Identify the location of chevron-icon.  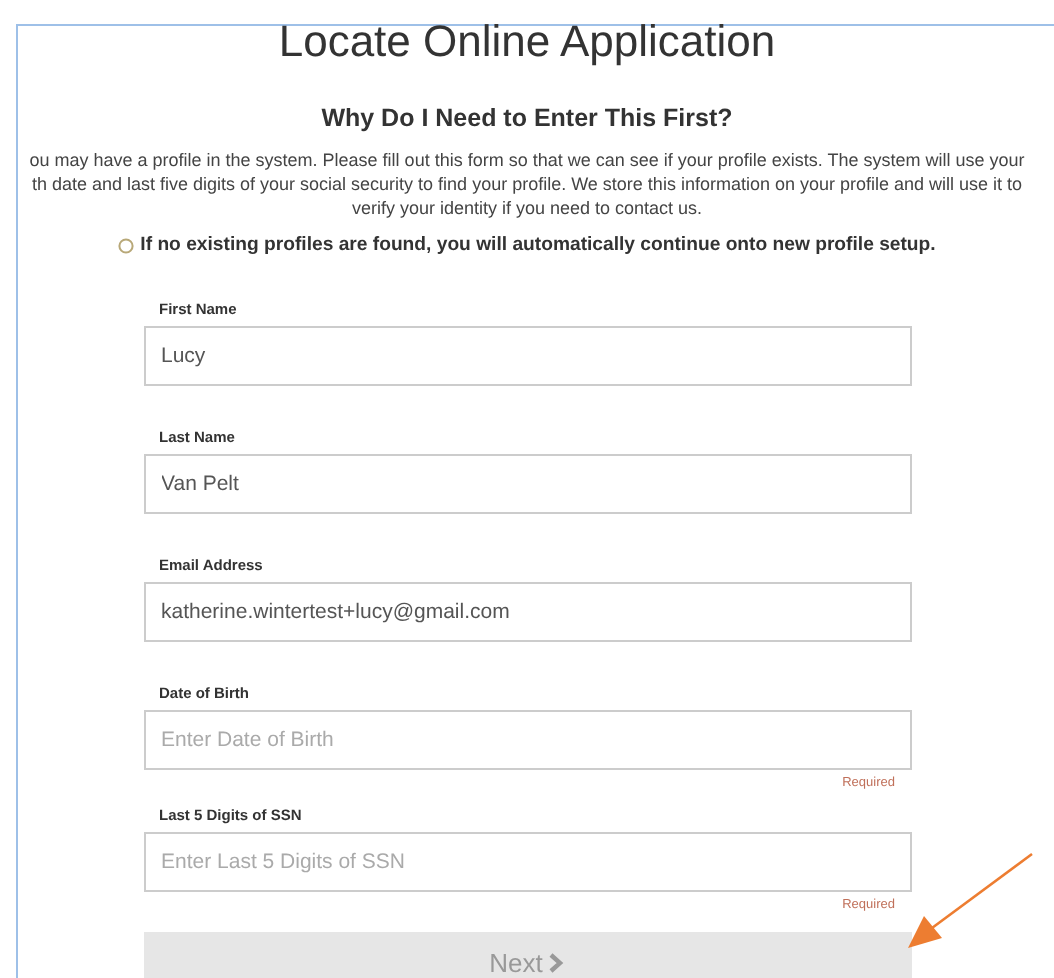
(556, 962).